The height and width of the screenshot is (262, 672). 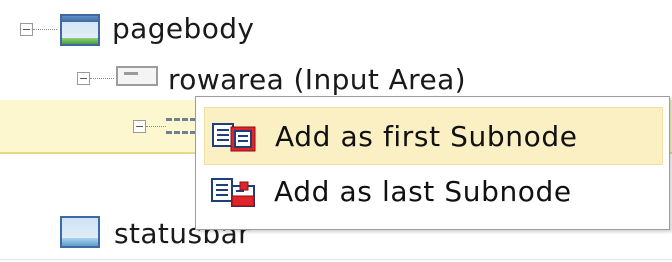 I want to click on menu-item-label: Add as first Subnode, so click(x=426, y=136).